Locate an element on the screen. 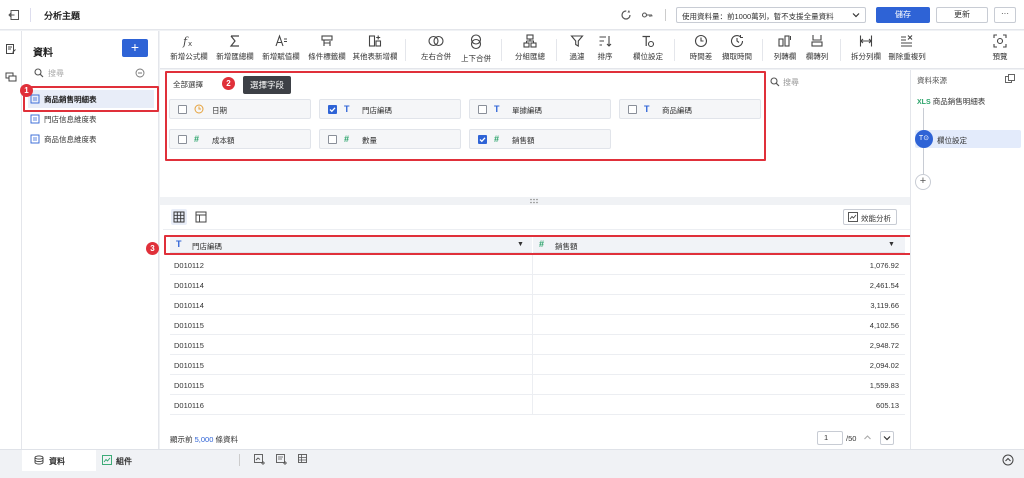 This screenshot has width=1024, height=478. extract-time-button: 擷取時間 is located at coordinates (737, 50).